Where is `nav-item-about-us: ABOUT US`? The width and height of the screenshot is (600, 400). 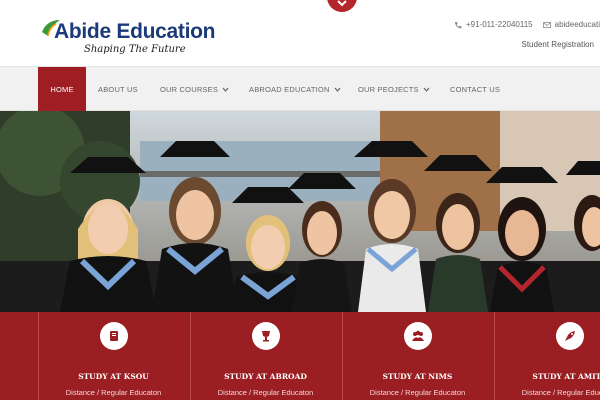 nav-item-about-us: ABOUT US is located at coordinates (118, 89).